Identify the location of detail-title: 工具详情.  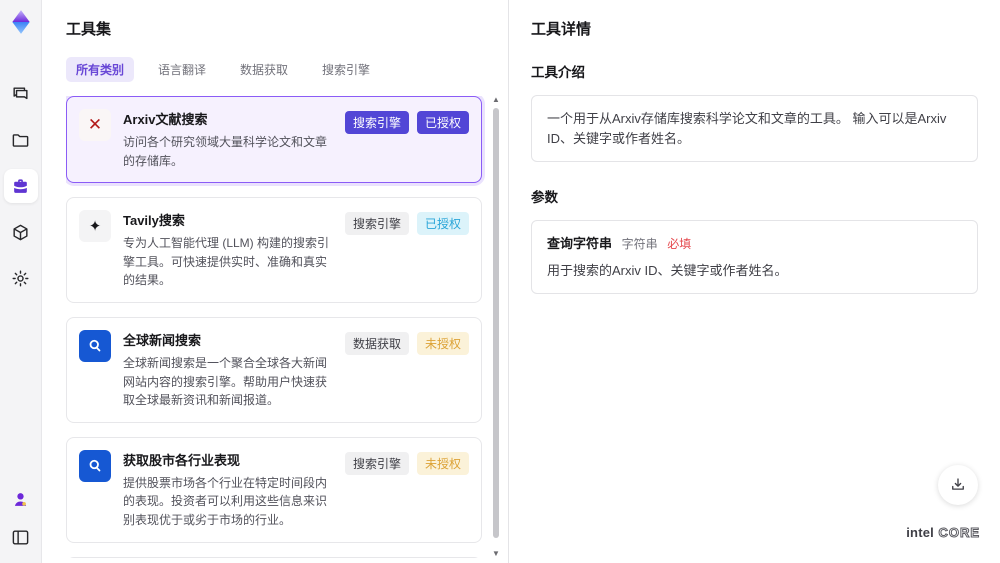
(561, 29).